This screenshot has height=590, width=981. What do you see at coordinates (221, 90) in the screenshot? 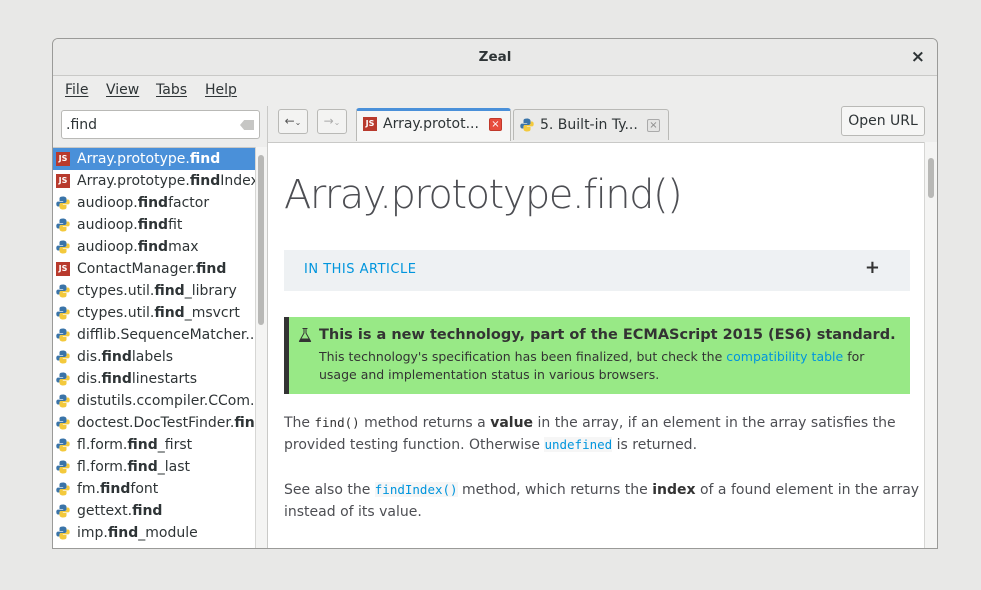
I see `menu-help: Help` at bounding box center [221, 90].